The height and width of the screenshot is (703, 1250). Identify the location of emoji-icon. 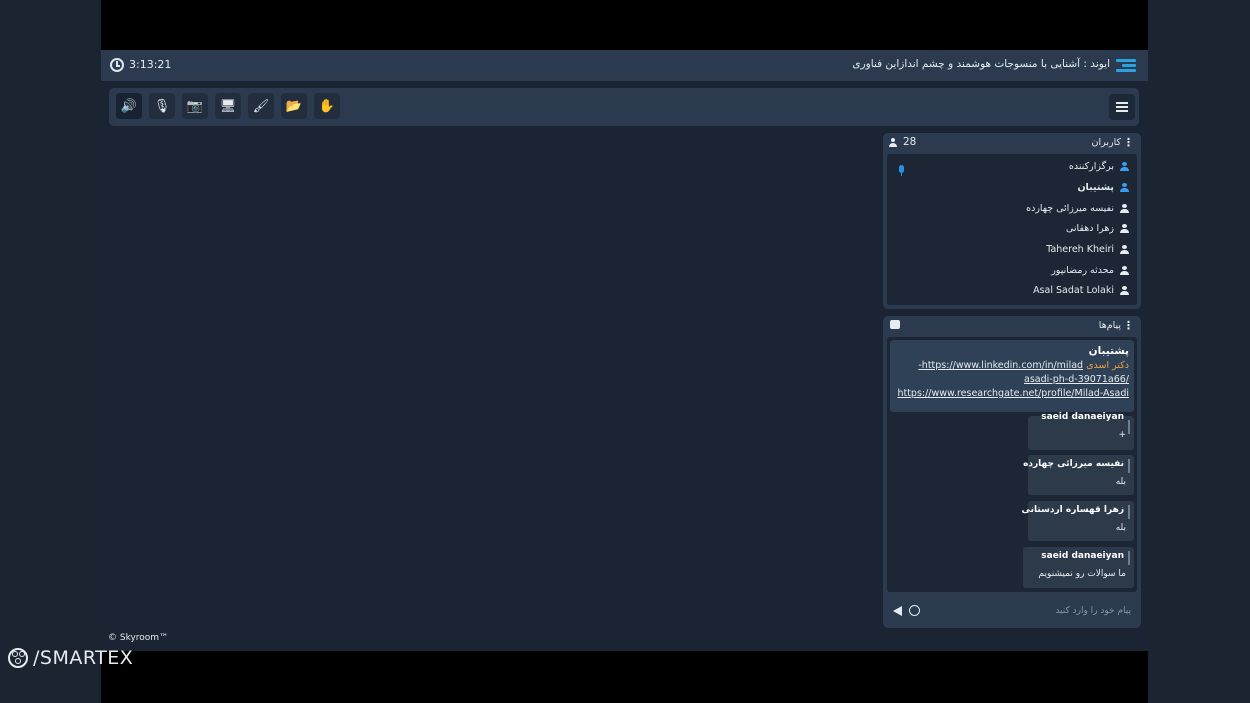
(914, 610).